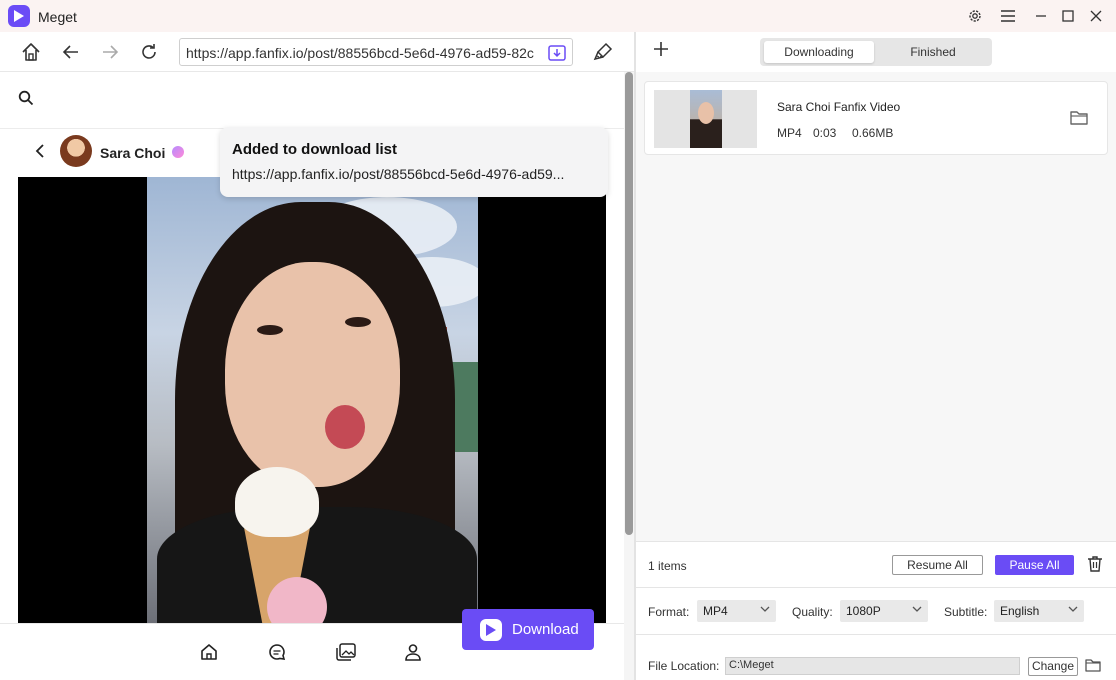 This screenshot has width=1116, height=680. I want to click on format-label: Format:, so click(669, 612).